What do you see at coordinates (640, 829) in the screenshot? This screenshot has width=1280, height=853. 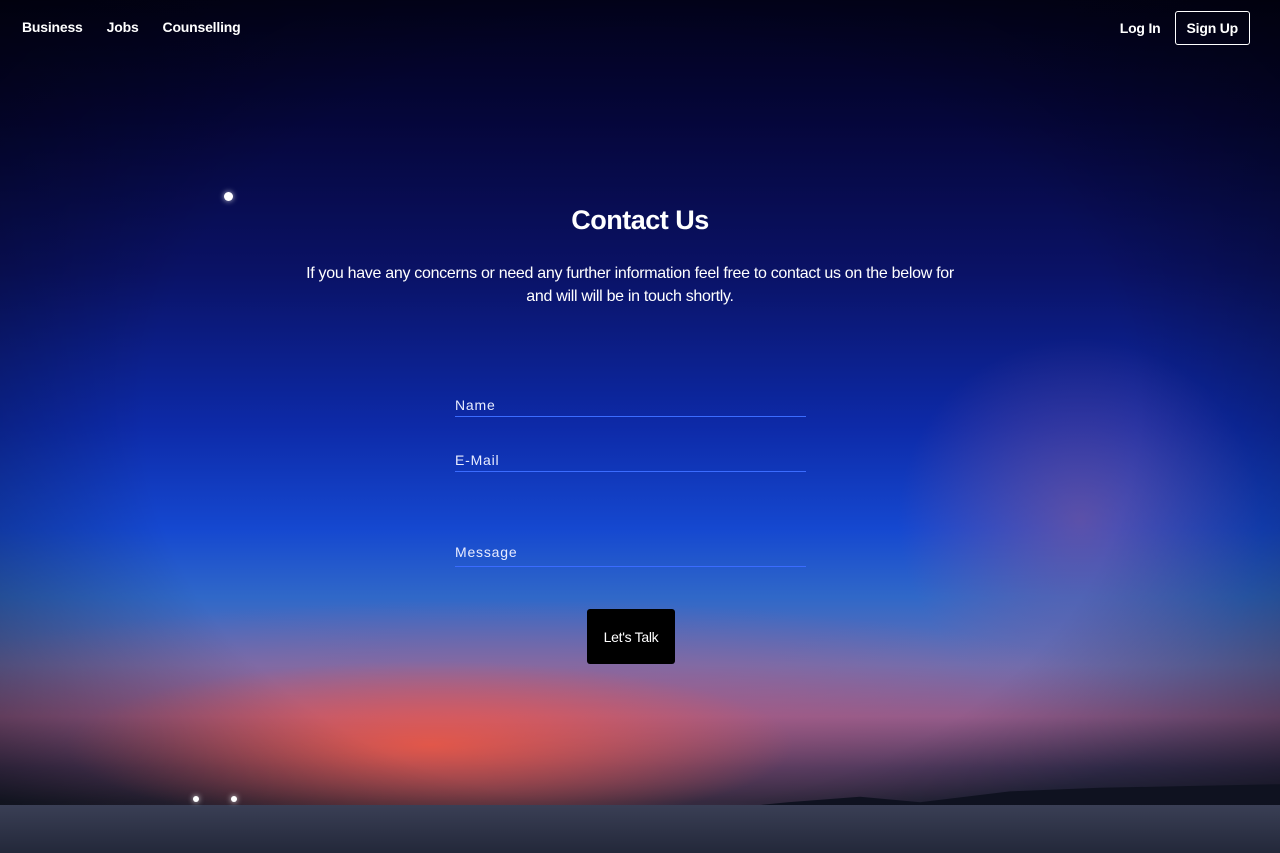 I see `background-sea` at bounding box center [640, 829].